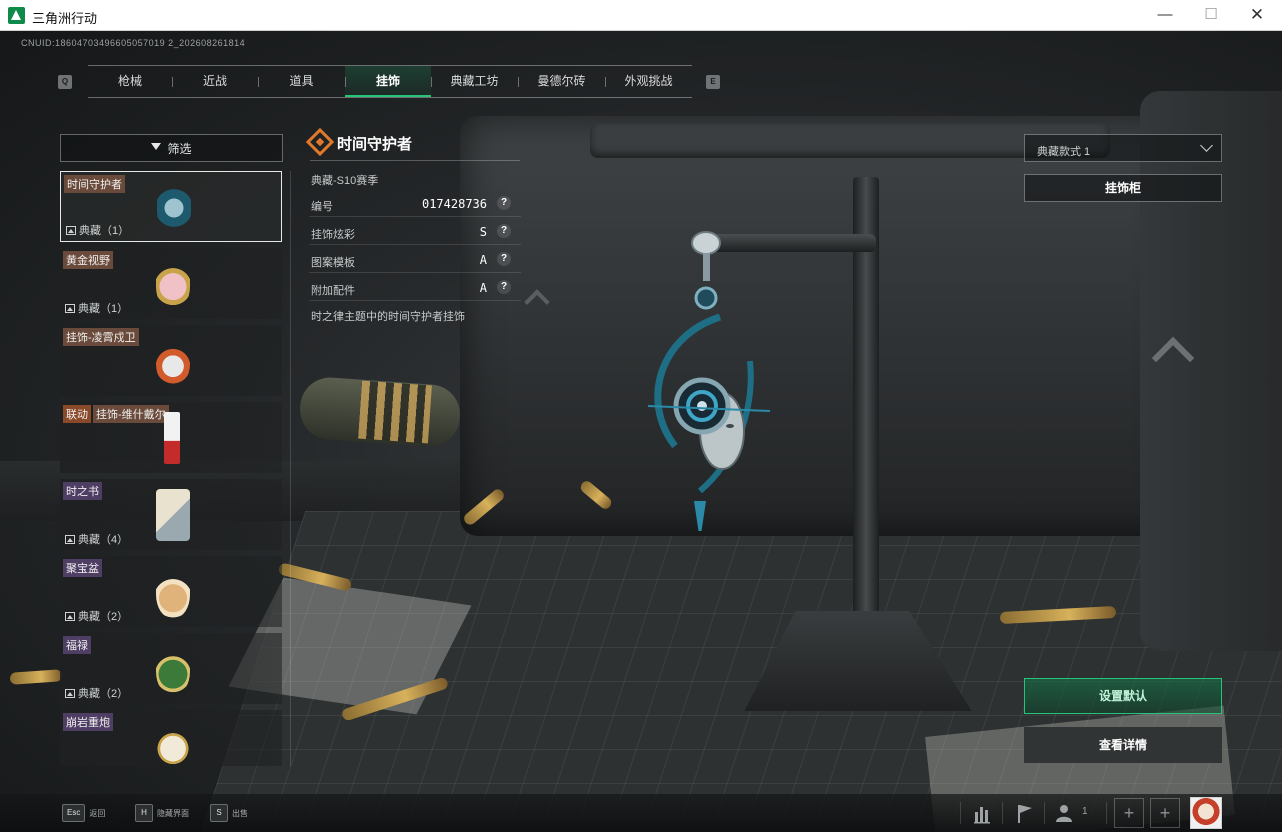 Image resolution: width=1282 pixels, height=832 pixels. I want to click on hint-label: 出售, so click(240, 813).